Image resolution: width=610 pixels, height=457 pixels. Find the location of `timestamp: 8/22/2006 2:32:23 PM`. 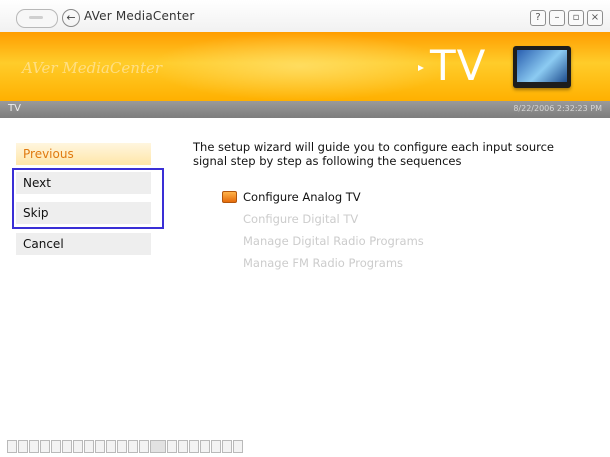

timestamp: 8/22/2006 2:32:23 PM is located at coordinates (557, 108).